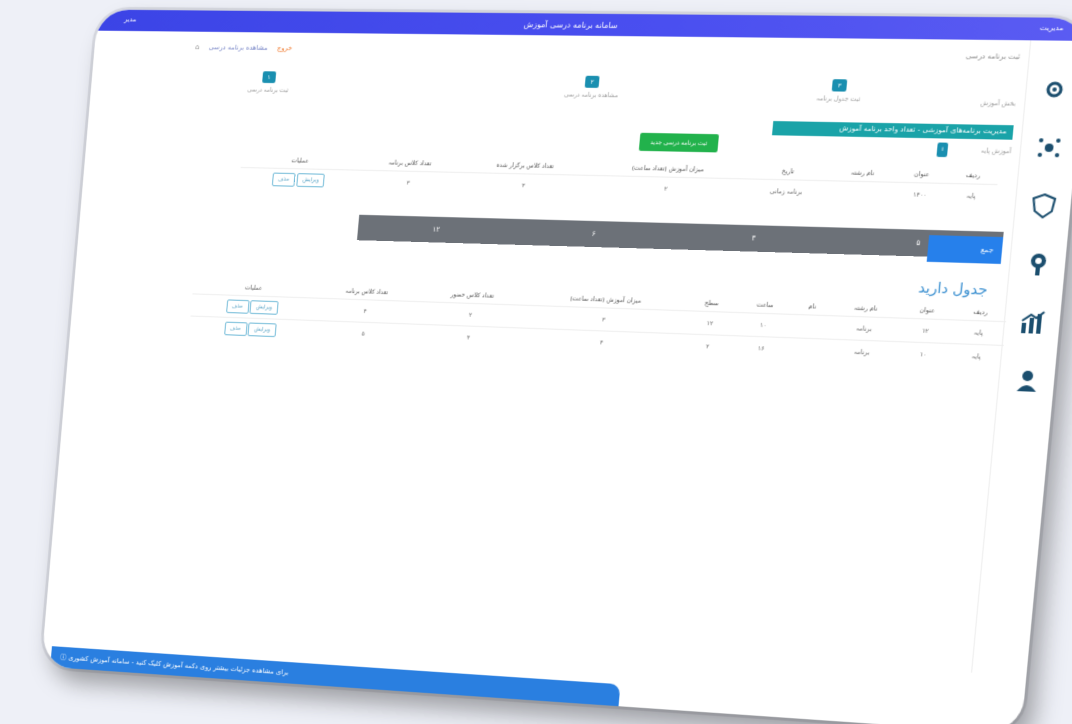 The image size is (1072, 724). What do you see at coordinates (1051, 28) in the screenshot?
I see `title-right-text: مدیریت` at bounding box center [1051, 28].